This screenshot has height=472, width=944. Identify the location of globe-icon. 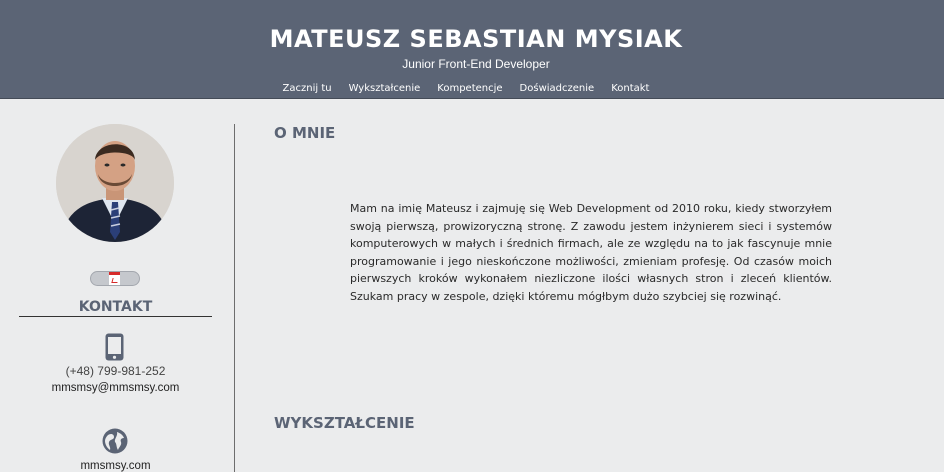
(115, 441).